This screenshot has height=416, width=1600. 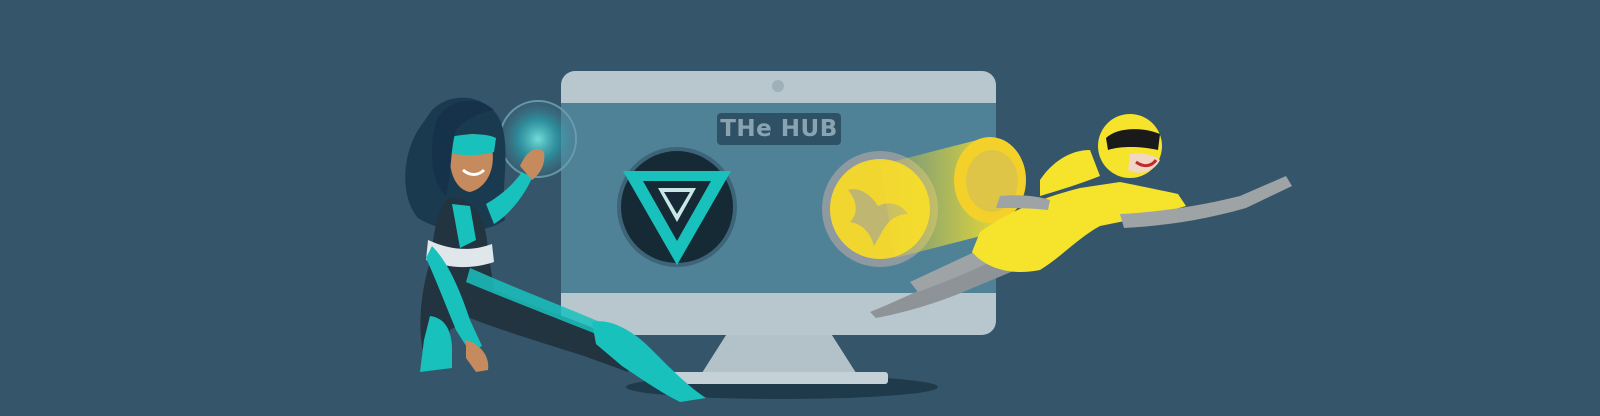 What do you see at coordinates (779, 354) in the screenshot?
I see `monitor-stand` at bounding box center [779, 354].